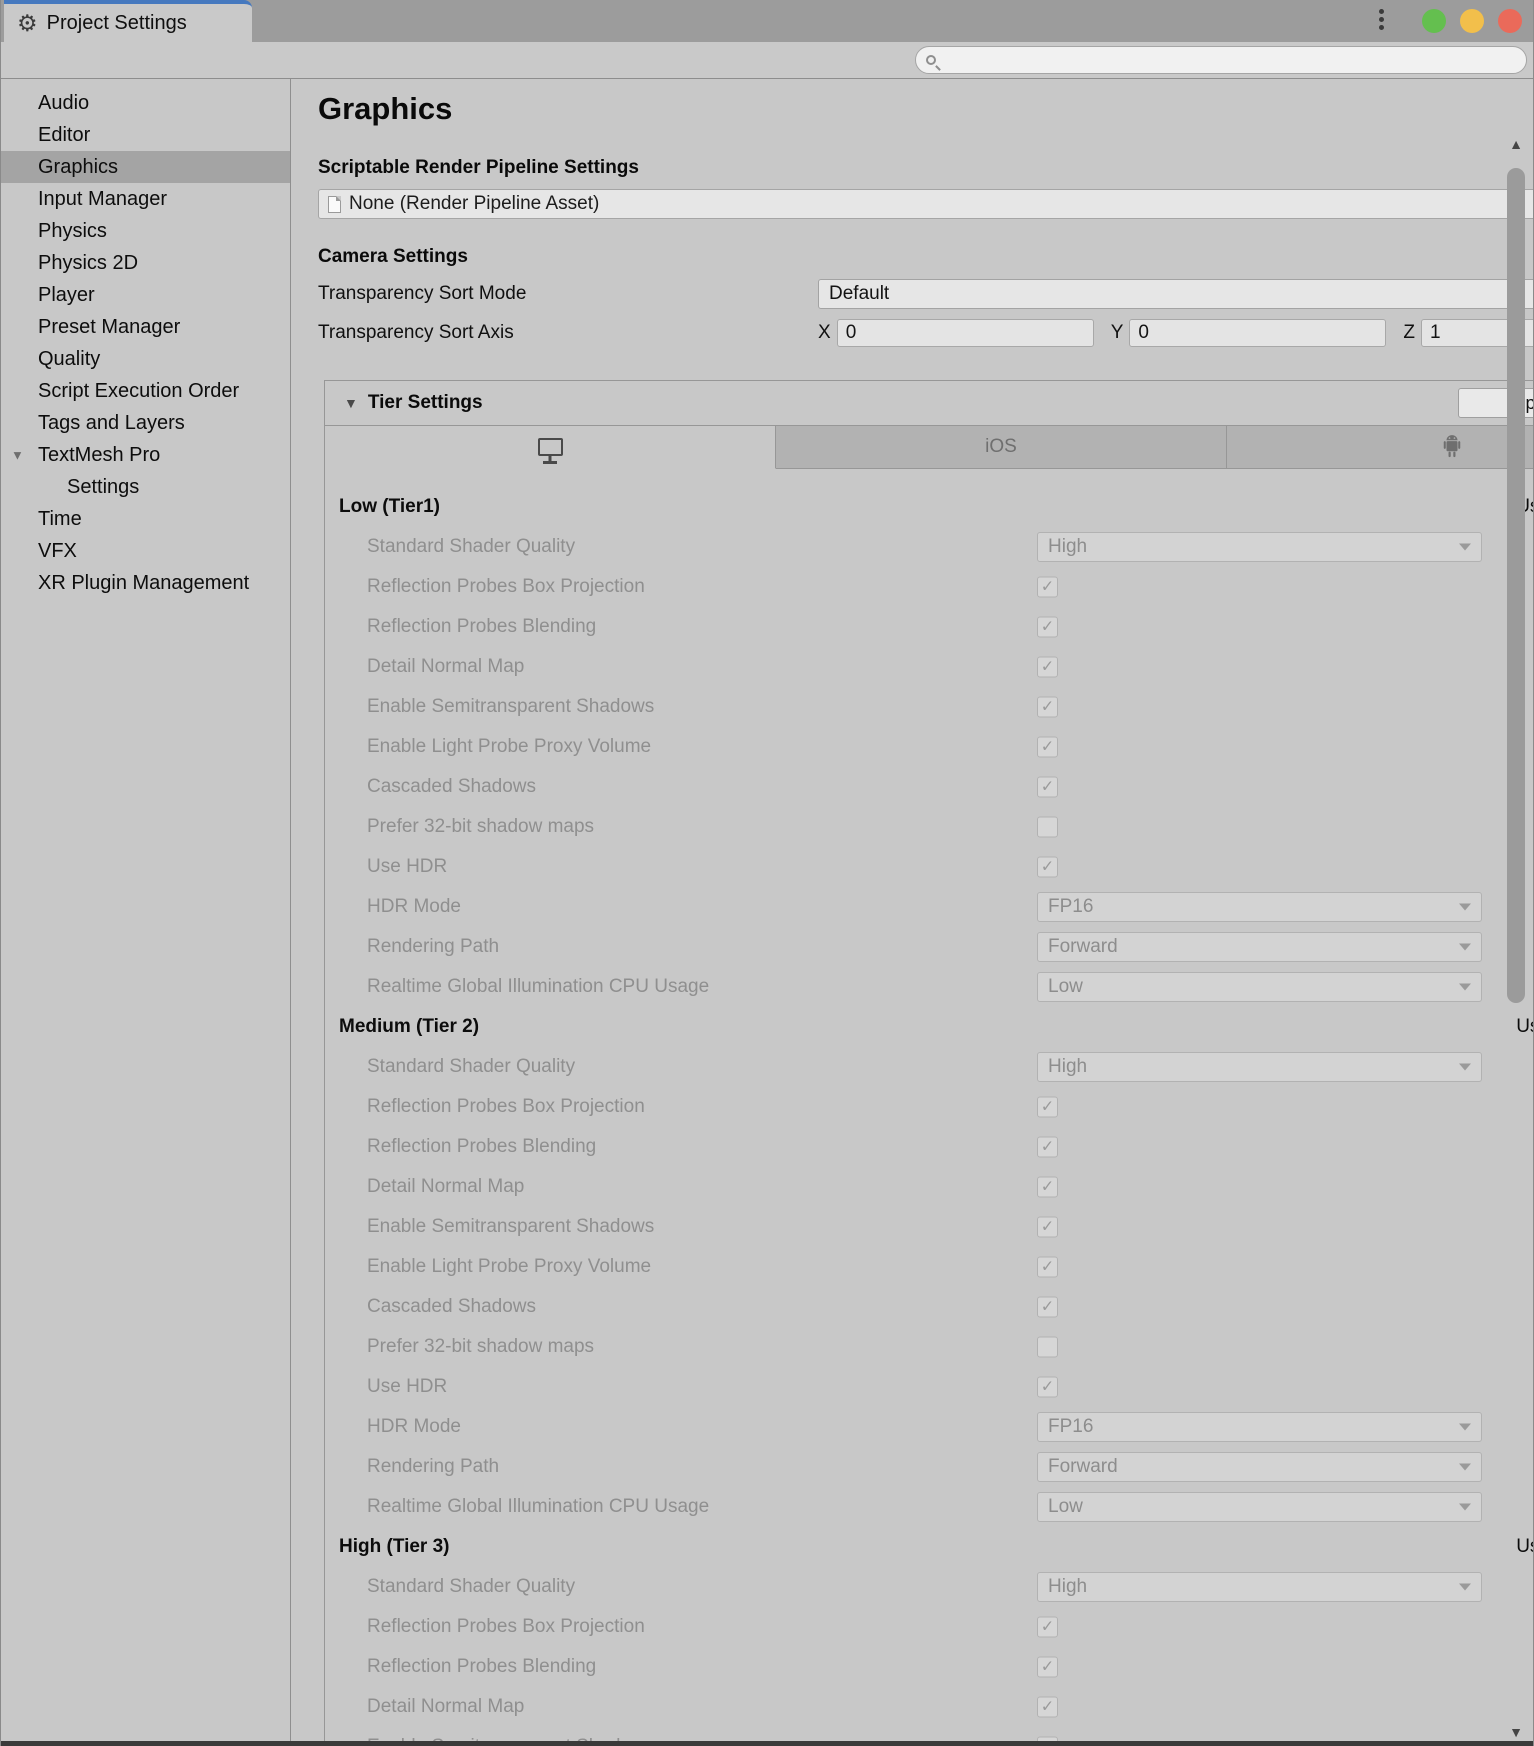 The width and height of the screenshot is (1534, 1746). I want to click on sidebar-item-textmesh-pro: ▼ TextMesh Pro, so click(145, 455).